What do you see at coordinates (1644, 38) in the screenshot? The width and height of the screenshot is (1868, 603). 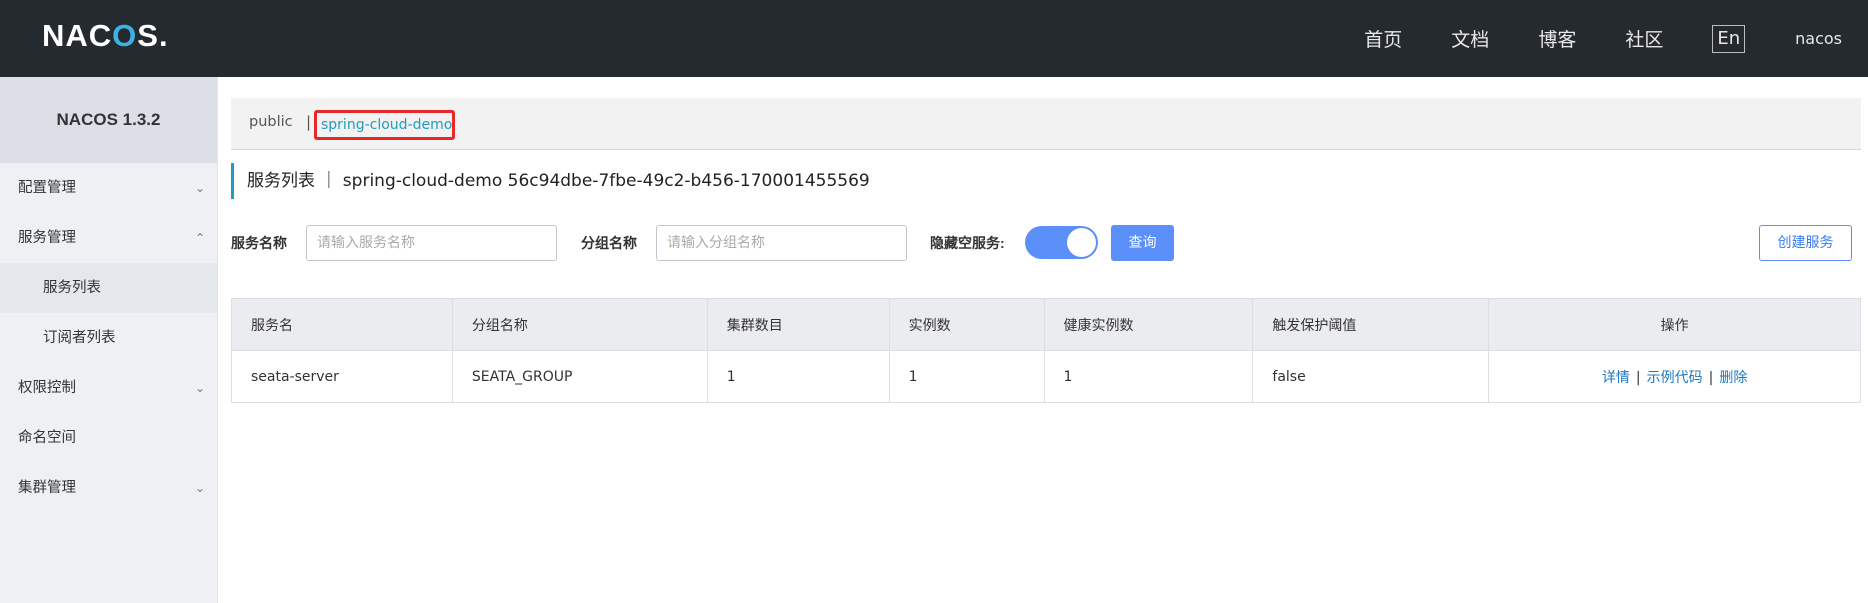 I see `nav-community: 社区` at bounding box center [1644, 38].